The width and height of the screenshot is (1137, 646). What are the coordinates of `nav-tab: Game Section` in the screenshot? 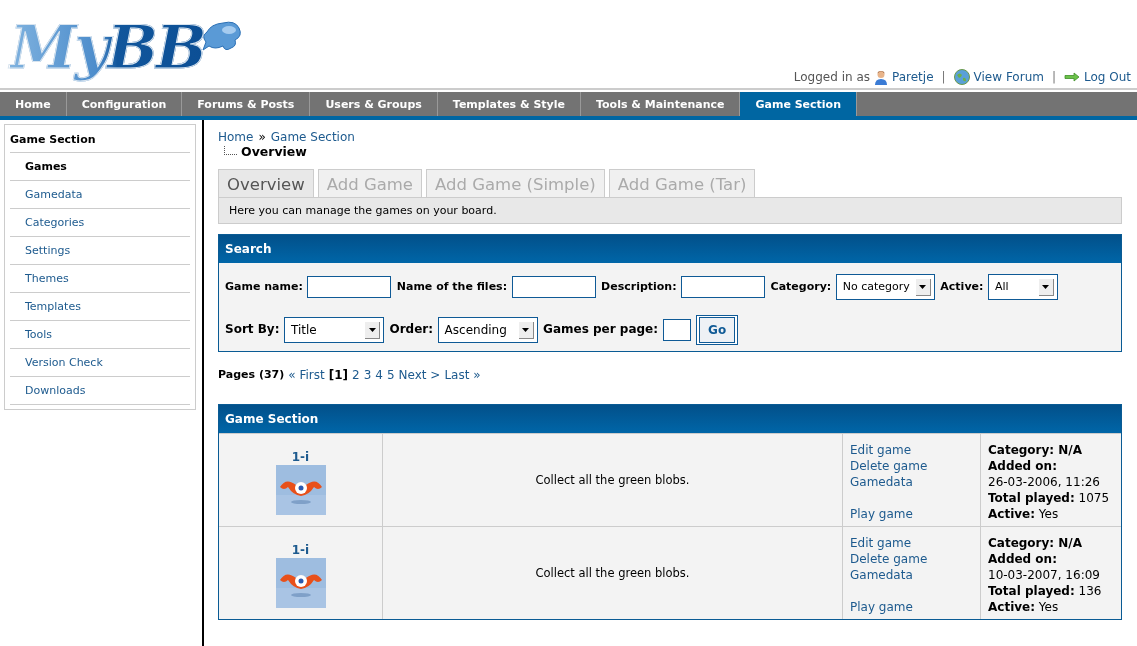 It's located at (798, 104).